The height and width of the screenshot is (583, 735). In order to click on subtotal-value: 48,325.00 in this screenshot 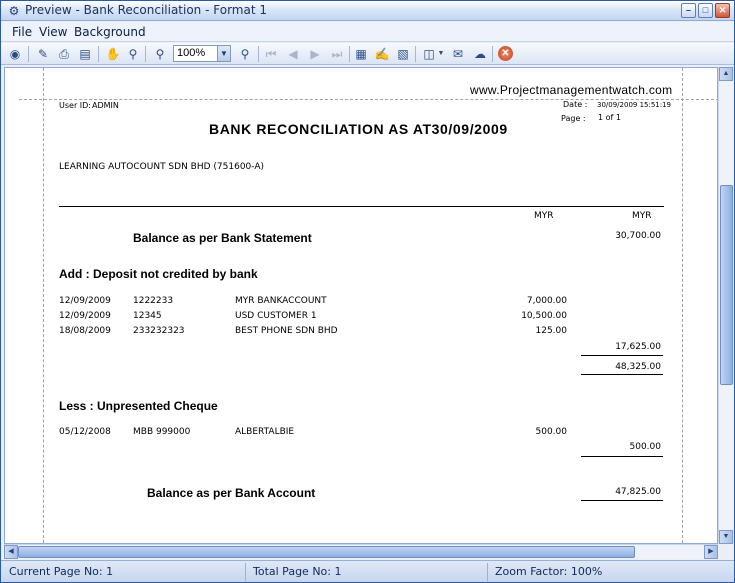, I will do `click(638, 367)`.